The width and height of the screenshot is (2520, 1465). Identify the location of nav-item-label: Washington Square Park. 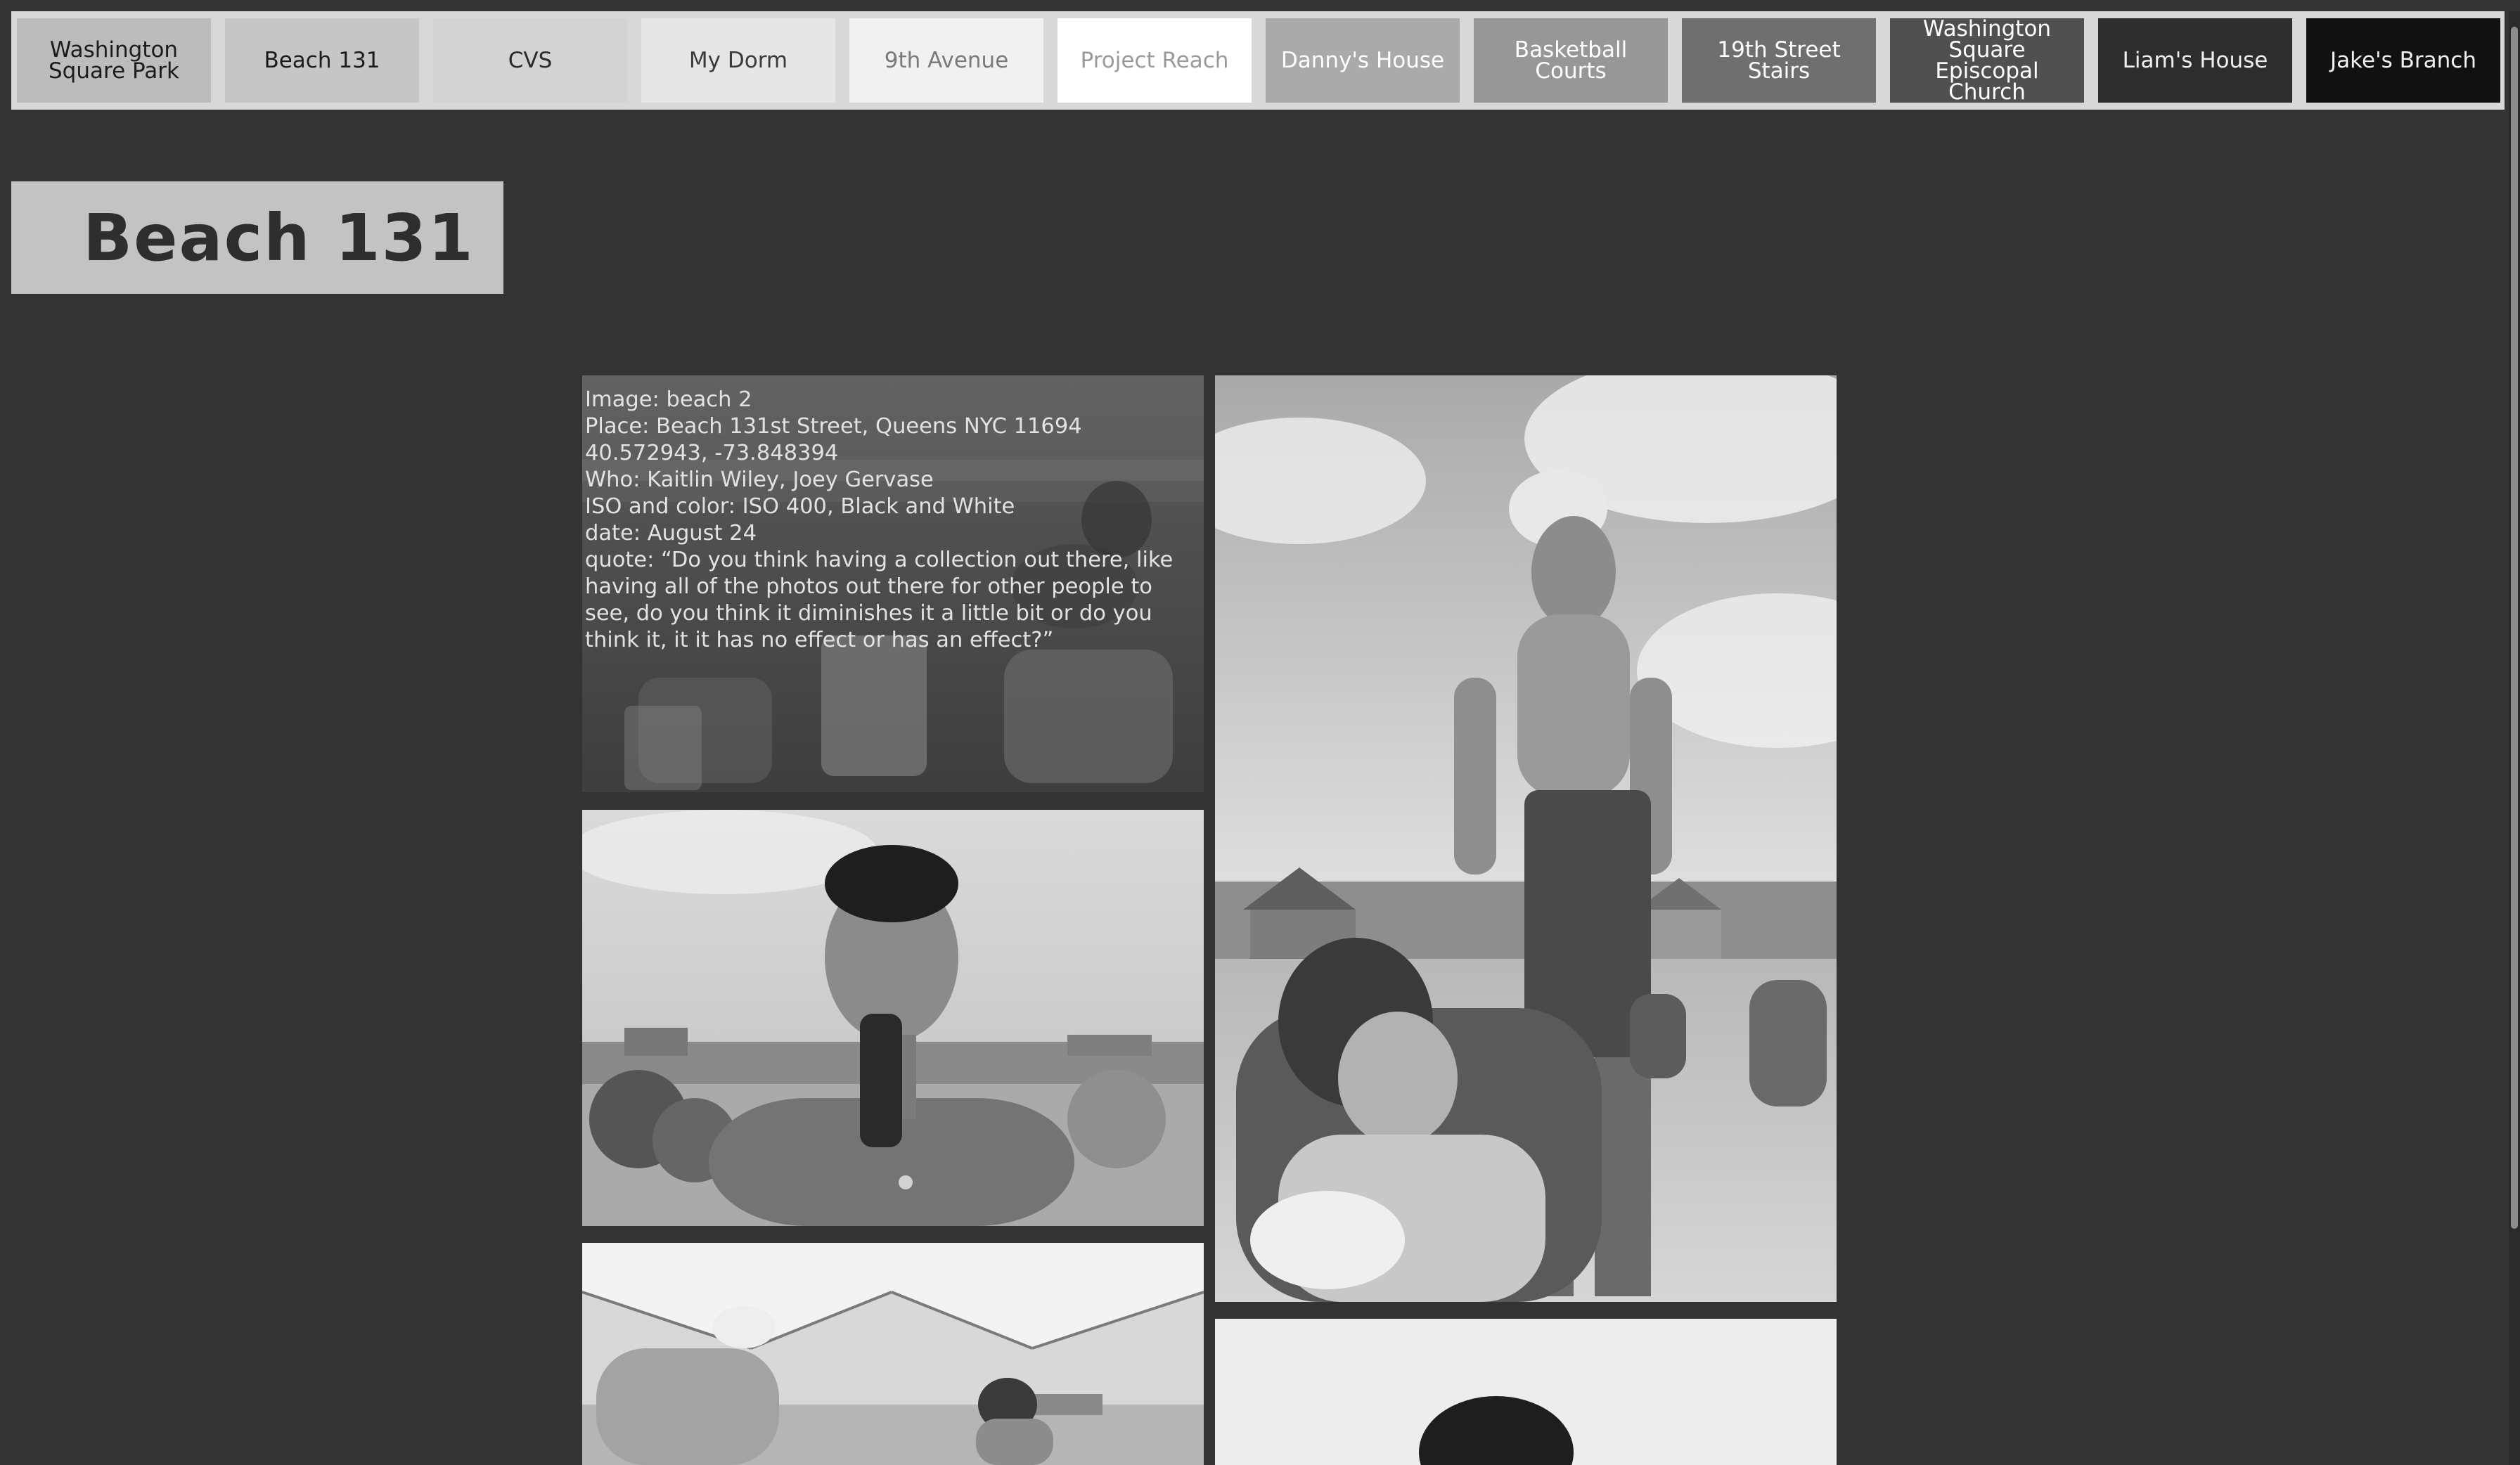
(114, 60).